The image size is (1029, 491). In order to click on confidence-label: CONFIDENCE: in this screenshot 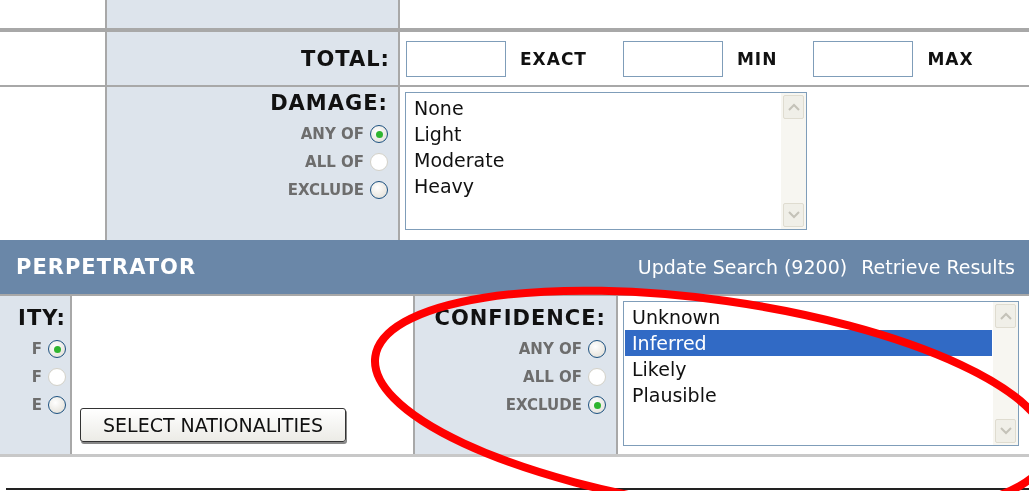, I will do `click(520, 318)`.